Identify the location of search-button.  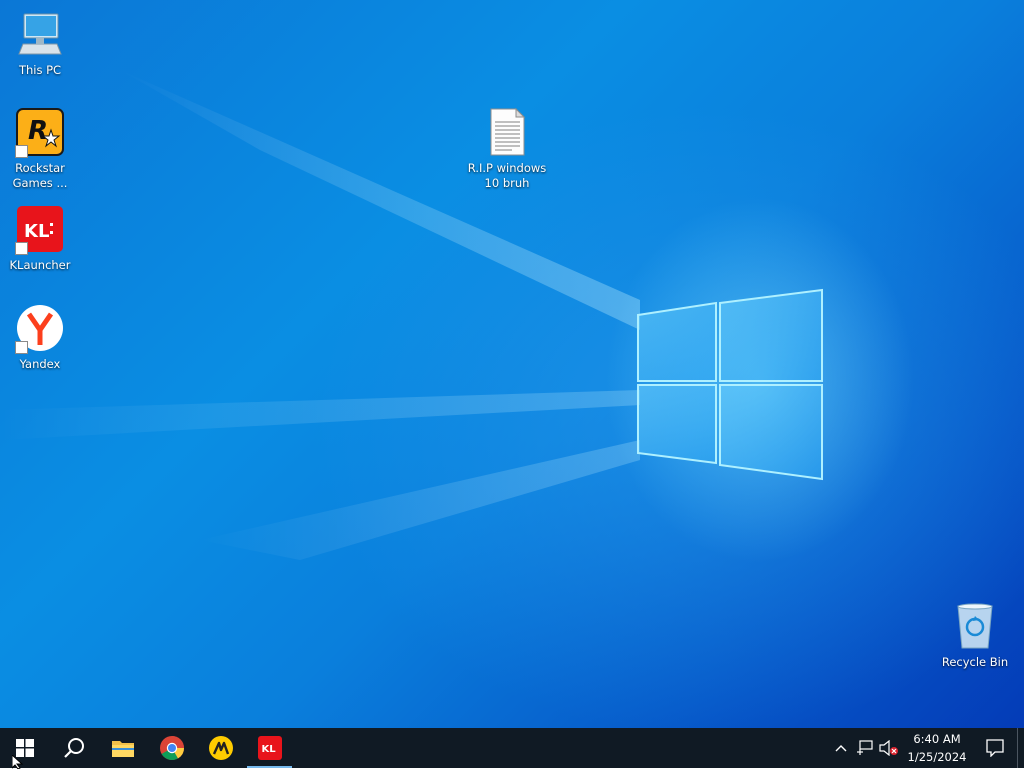
(73, 748).